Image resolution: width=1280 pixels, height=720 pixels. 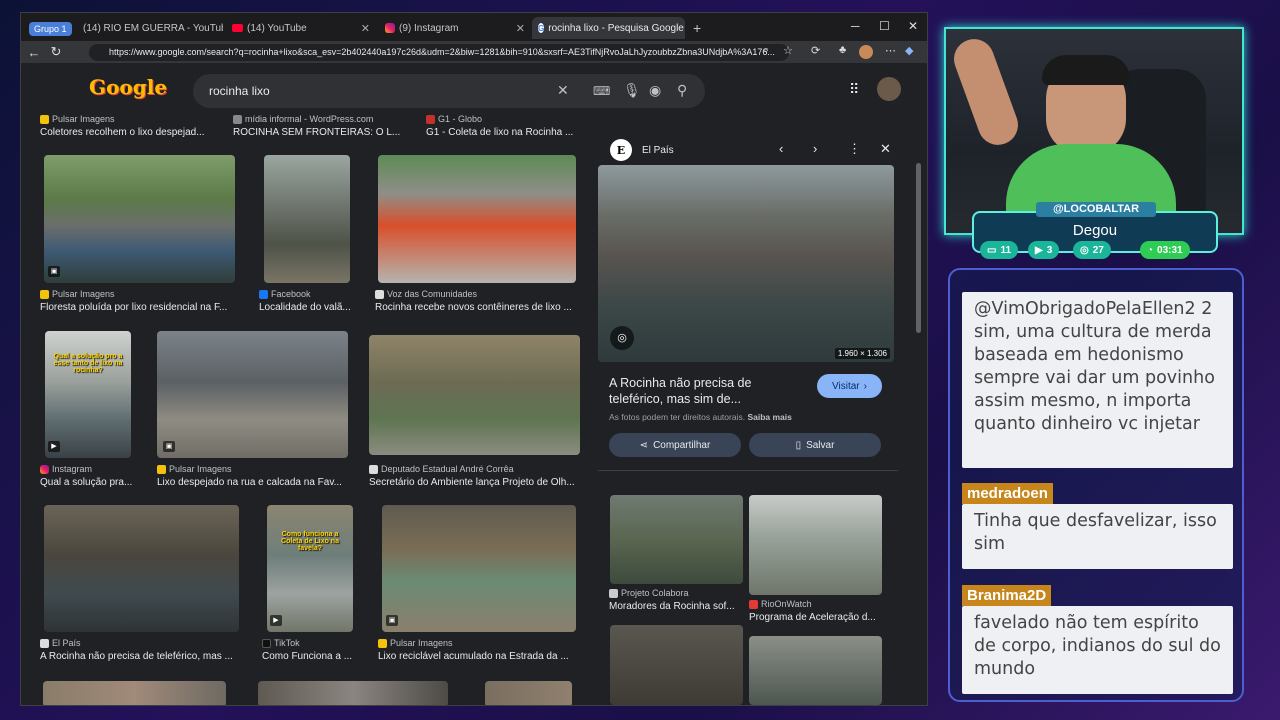 What do you see at coordinates (237, 28) in the screenshot?
I see `youtube-icon` at bounding box center [237, 28].